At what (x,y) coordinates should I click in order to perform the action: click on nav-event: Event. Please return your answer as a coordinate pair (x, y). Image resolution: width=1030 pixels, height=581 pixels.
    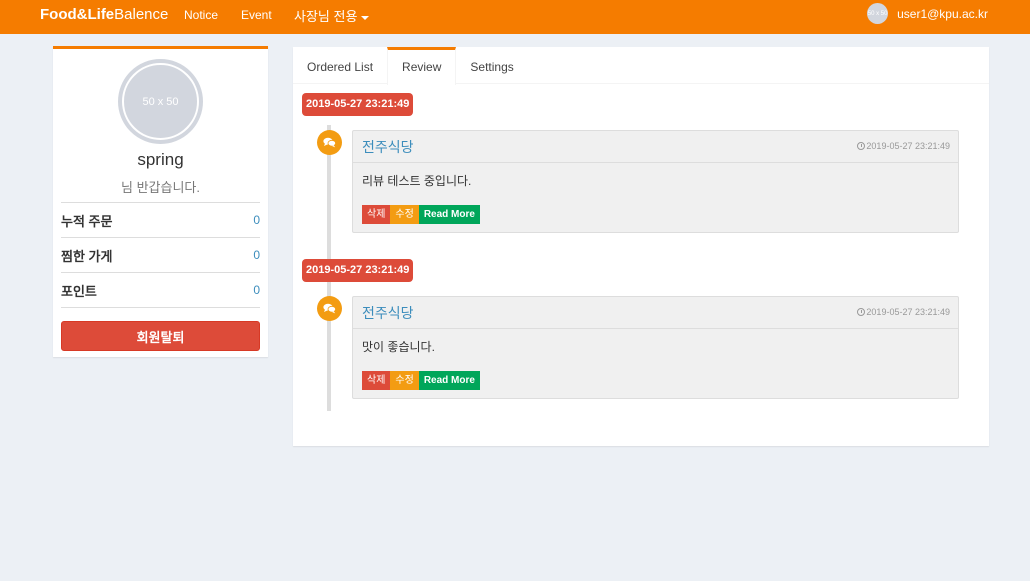
    Looking at the image, I should click on (256, 15).